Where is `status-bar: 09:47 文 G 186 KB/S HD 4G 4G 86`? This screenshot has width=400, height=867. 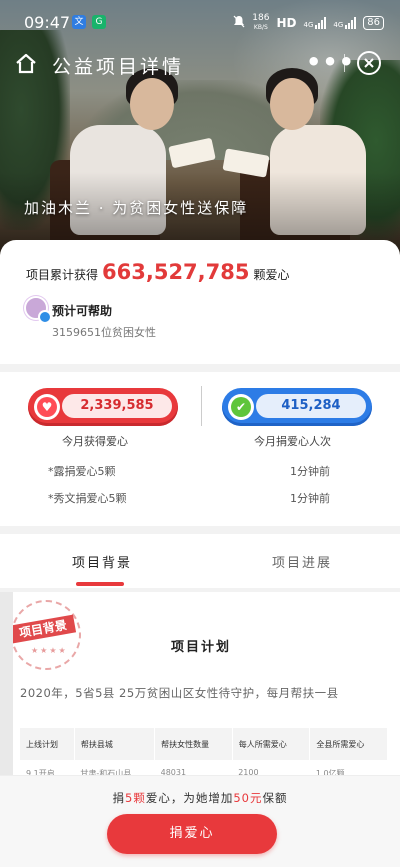 status-bar: 09:47 文 G 186 KB/S HD 4G 4G 86 is located at coordinates (200, 22).